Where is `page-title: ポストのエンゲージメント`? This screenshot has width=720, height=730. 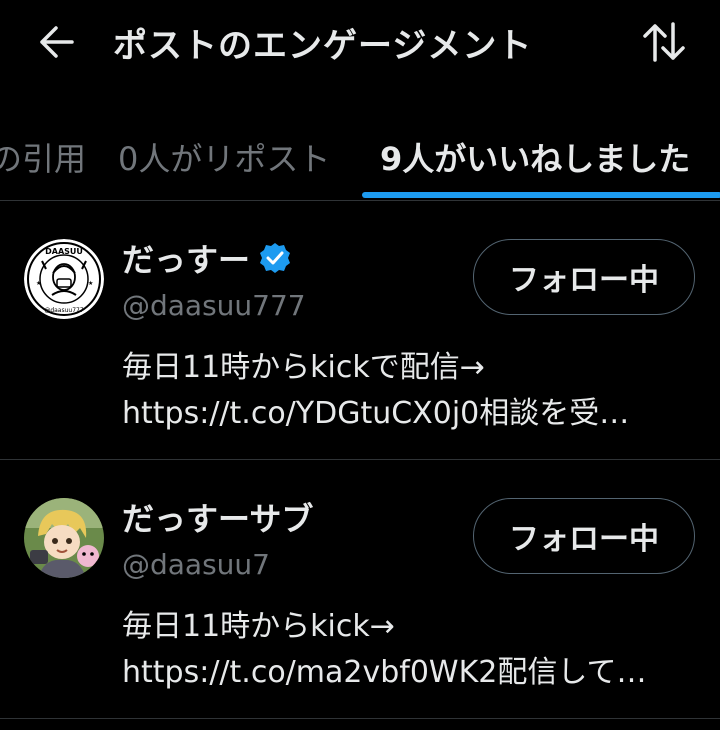 page-title: ポストのエンゲージメント is located at coordinates (323, 46).